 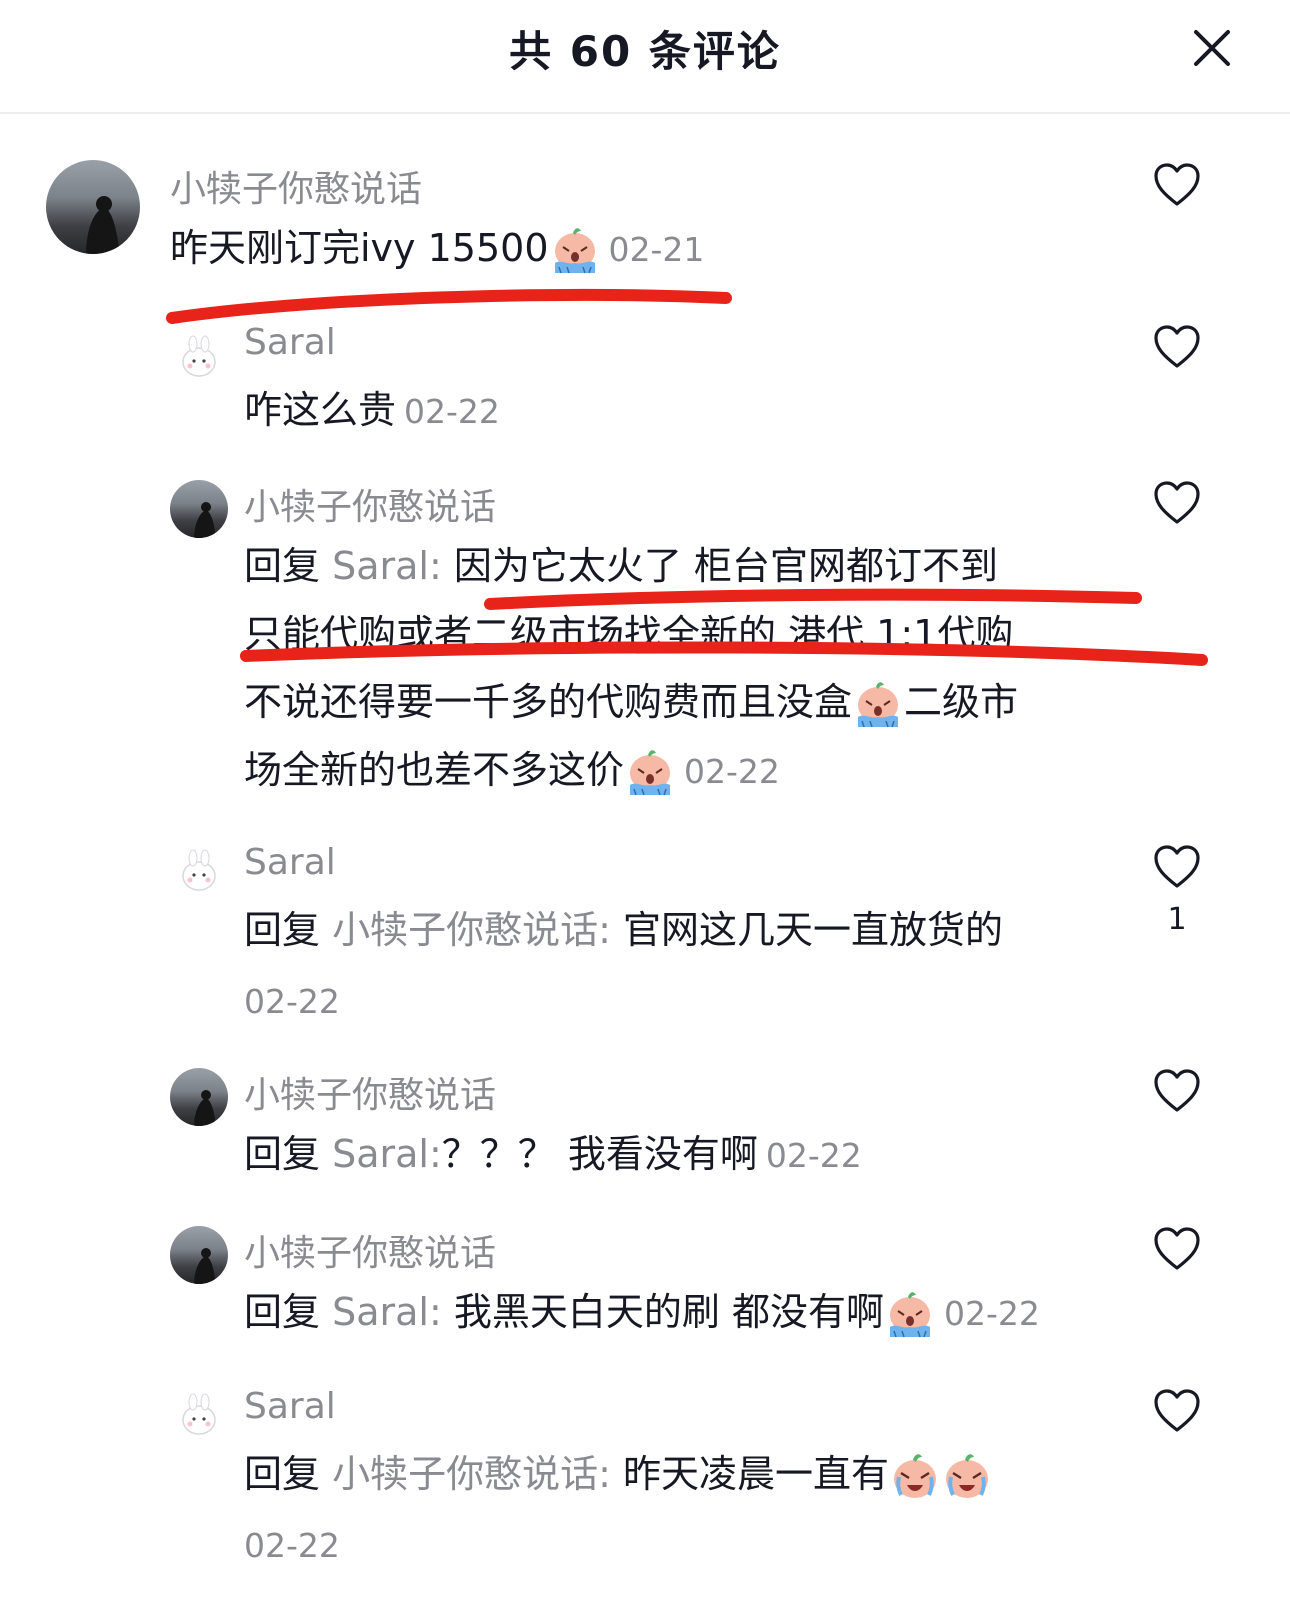 I want to click on comment-text: 回复 小犊子你憨说话: 官网这几天一直放货的, so click(x=623, y=930).